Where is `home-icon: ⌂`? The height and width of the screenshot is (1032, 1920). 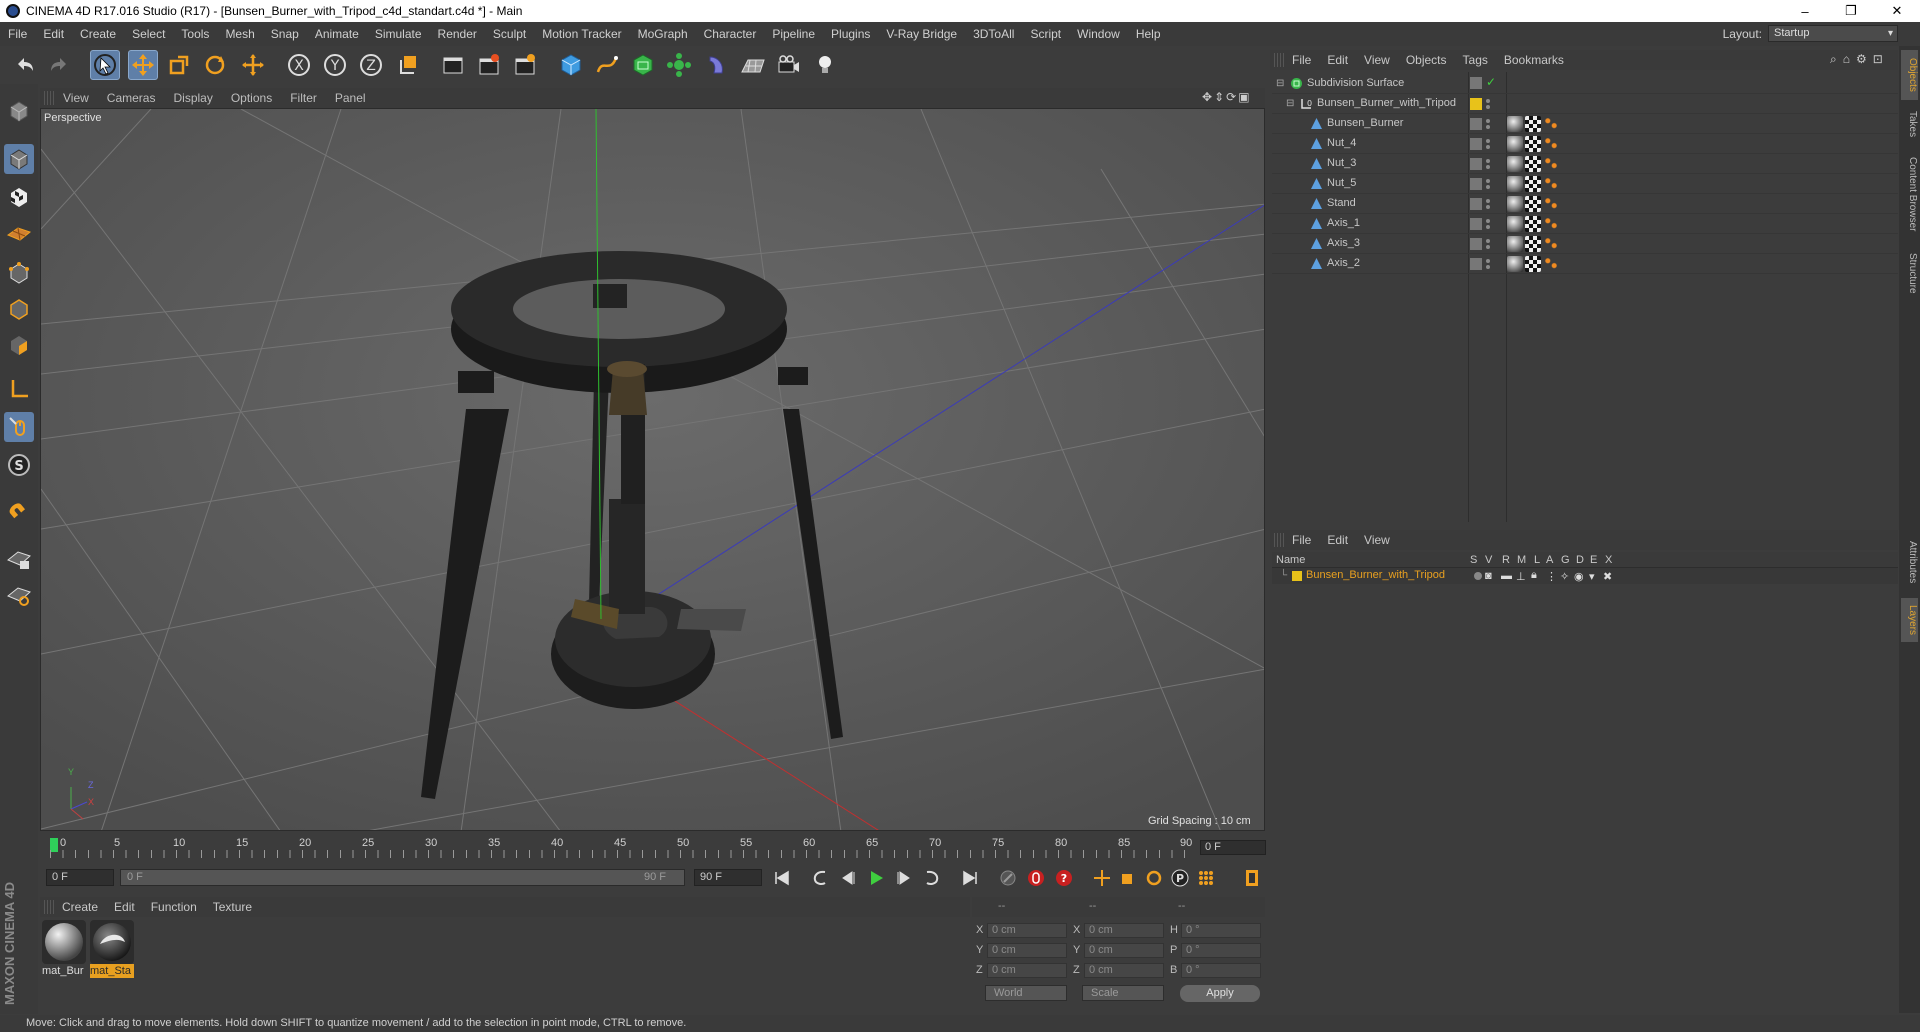 home-icon: ⌂ is located at coordinates (1846, 59).